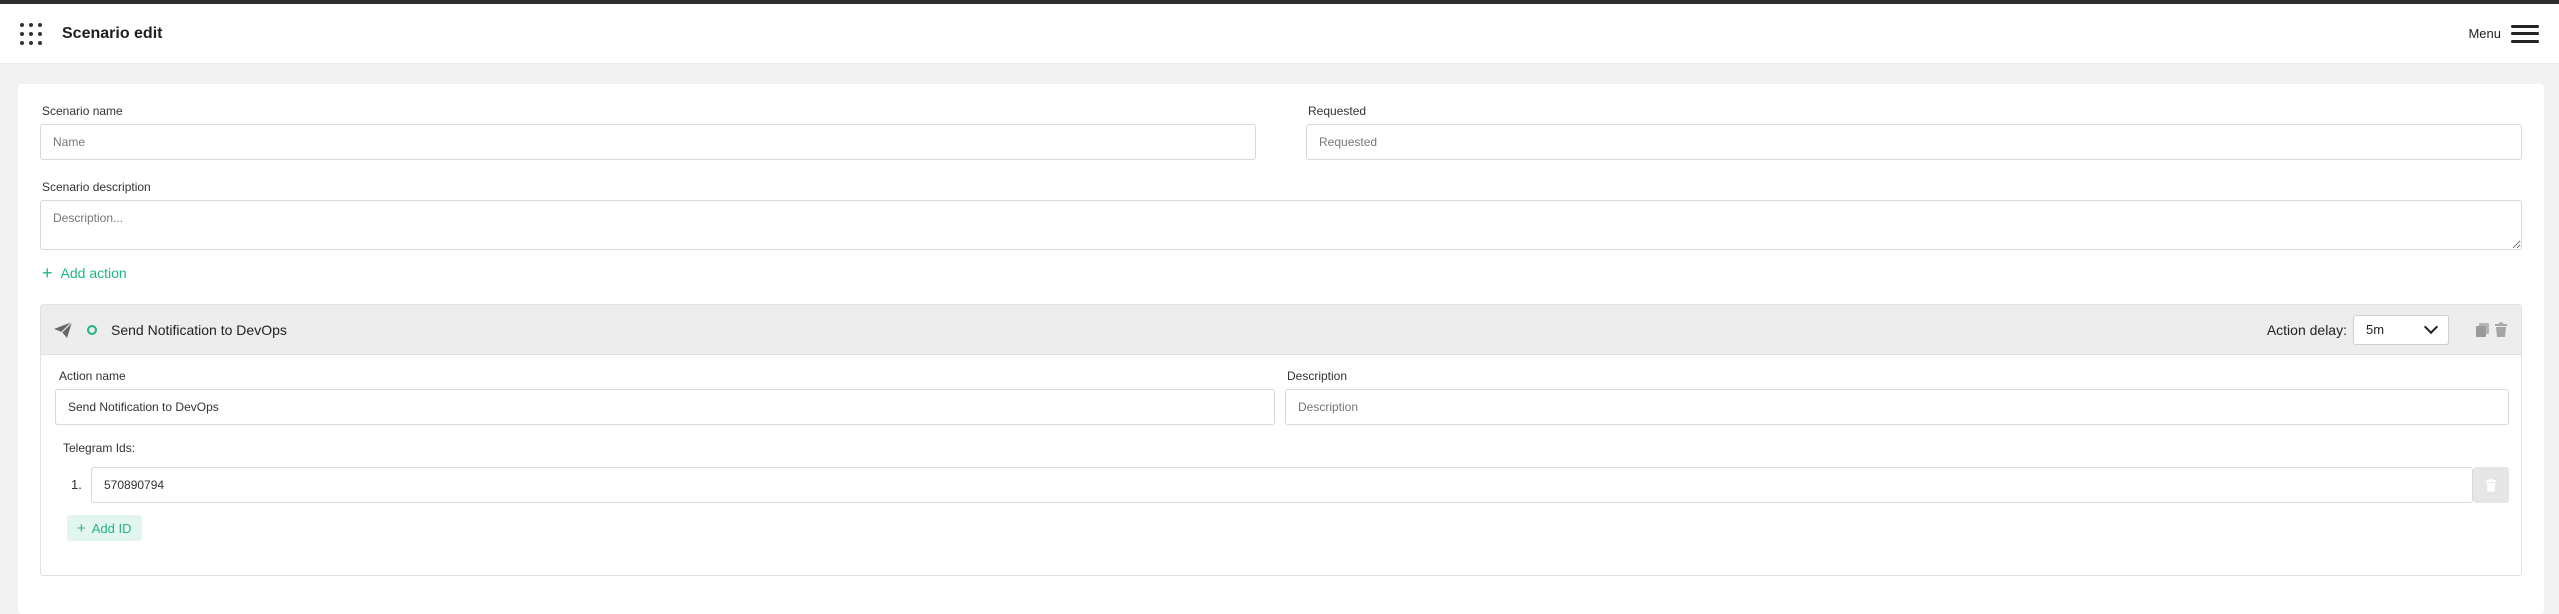 The height and width of the screenshot is (614, 2559). What do you see at coordinates (31, 33) in the screenshot?
I see `apps-grid-icon` at bounding box center [31, 33].